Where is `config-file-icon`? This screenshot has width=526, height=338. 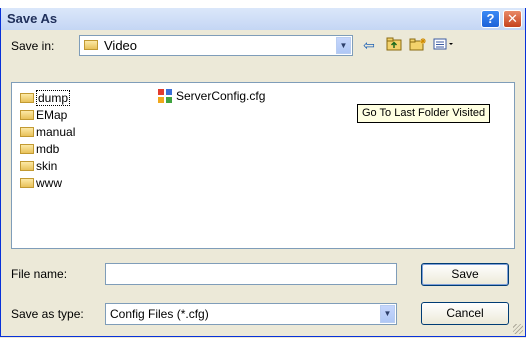
config-file-icon is located at coordinates (165, 96).